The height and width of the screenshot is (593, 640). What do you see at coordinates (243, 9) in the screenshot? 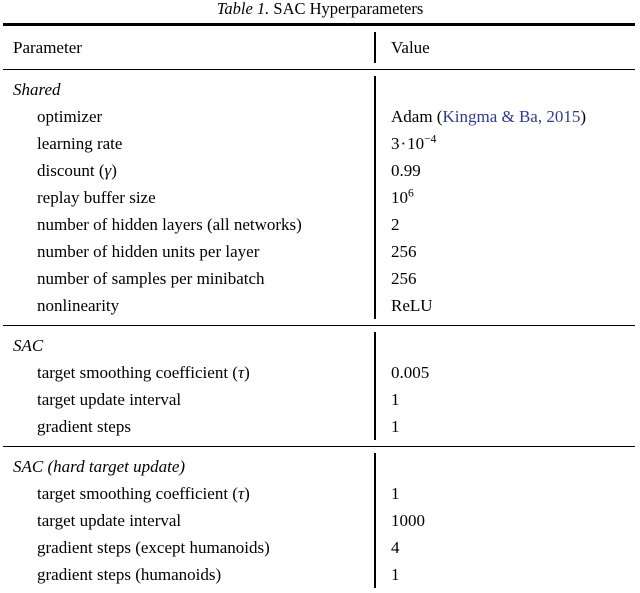
I see `table-caption-label: Table 1.` at bounding box center [243, 9].